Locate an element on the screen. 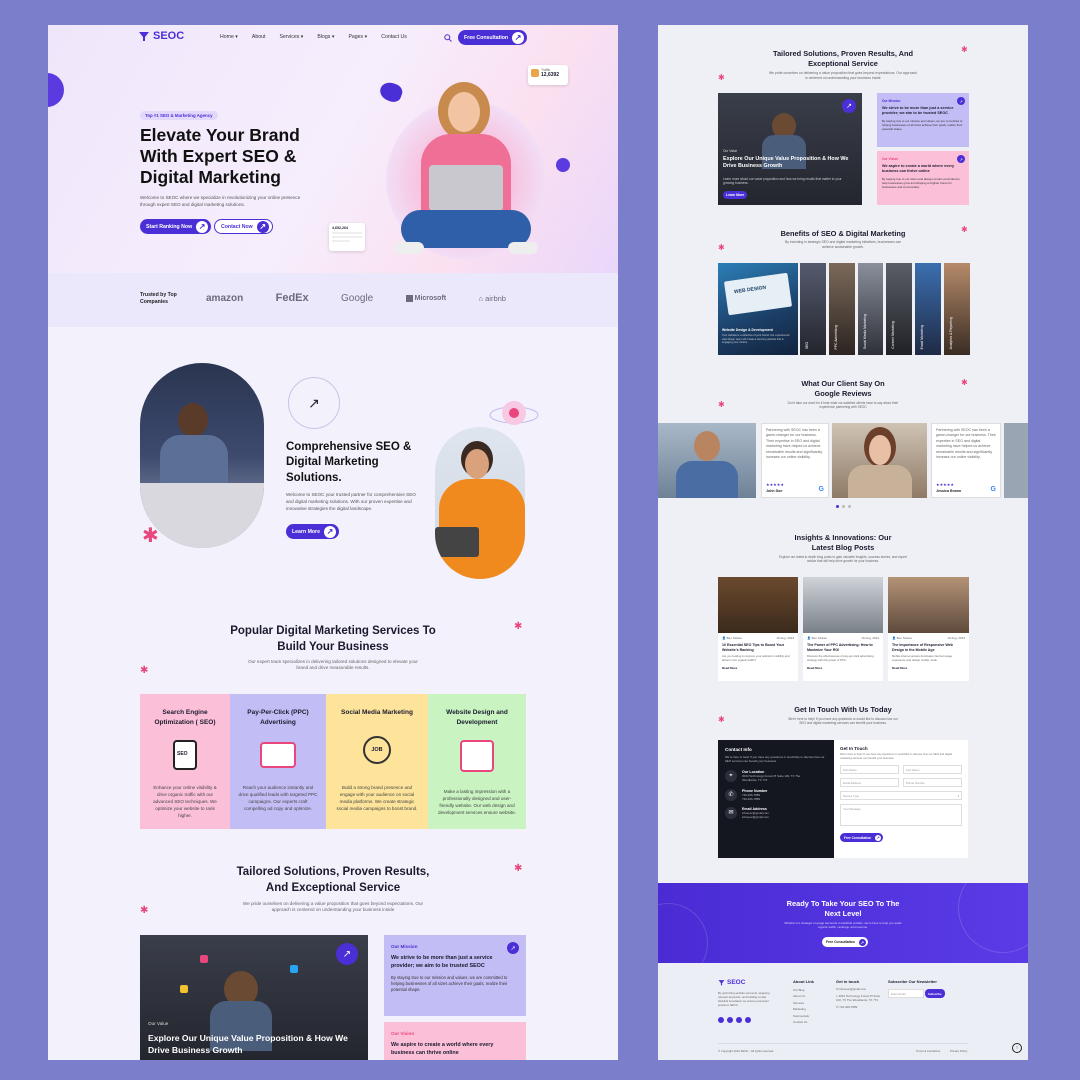 This screenshot has width=1080, height=1080. learn-more-button: Learn More ↗ is located at coordinates (312, 531).